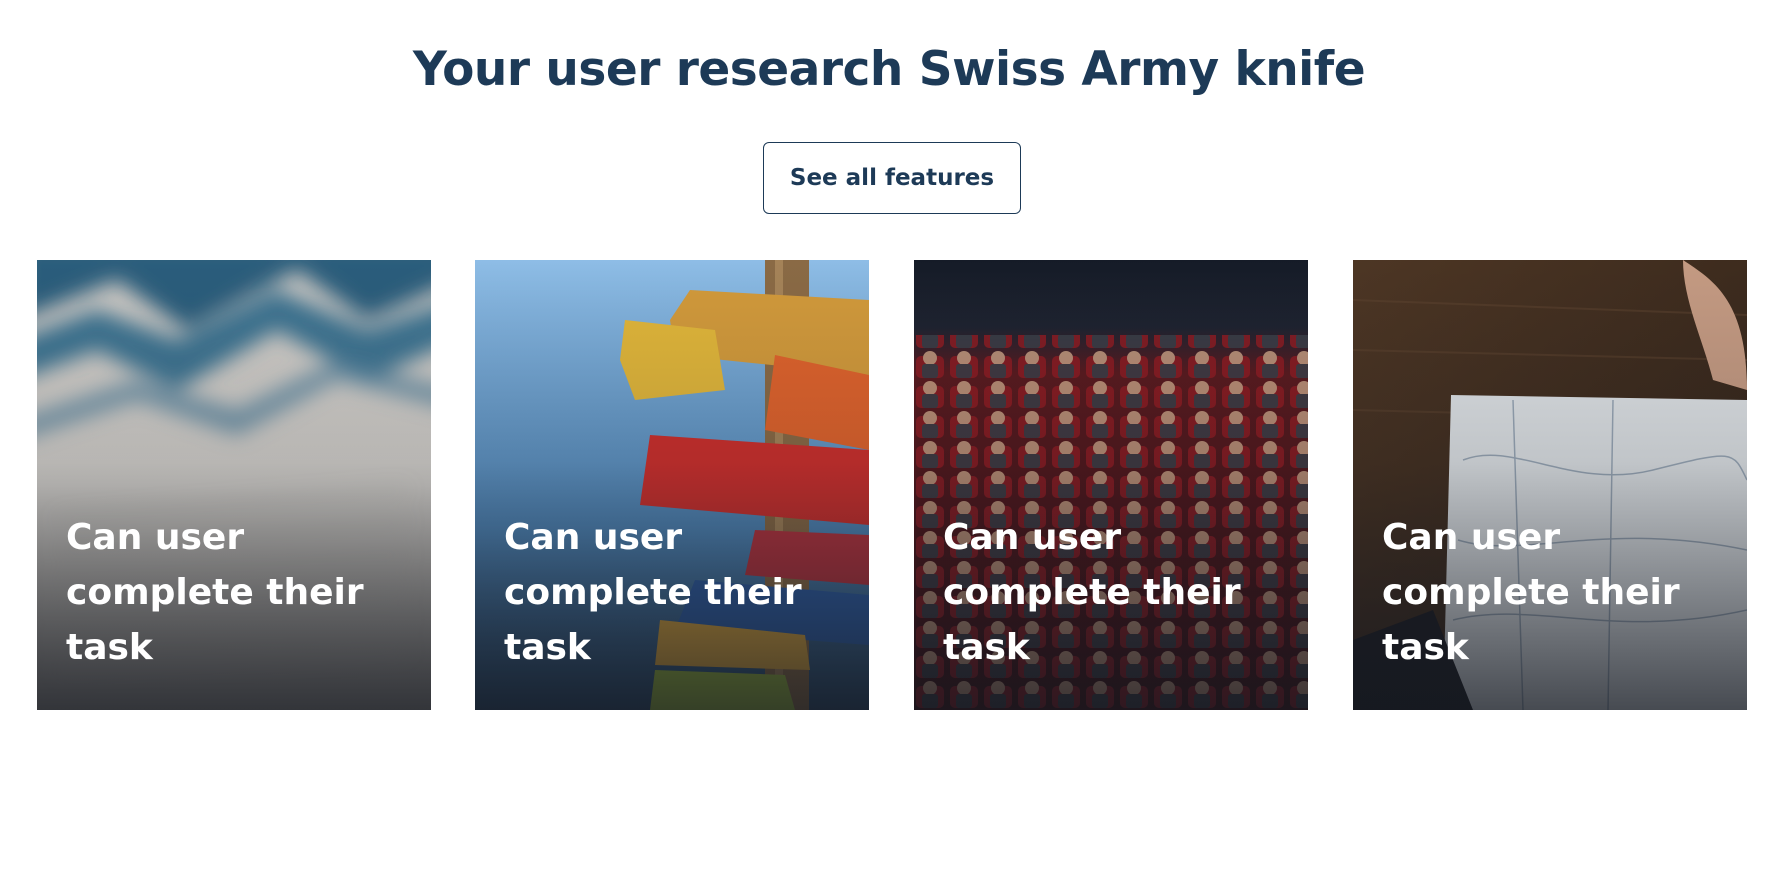  Describe the element at coordinates (889, 69) in the screenshot. I see `section-title: Your user research Swiss Army knife` at that location.